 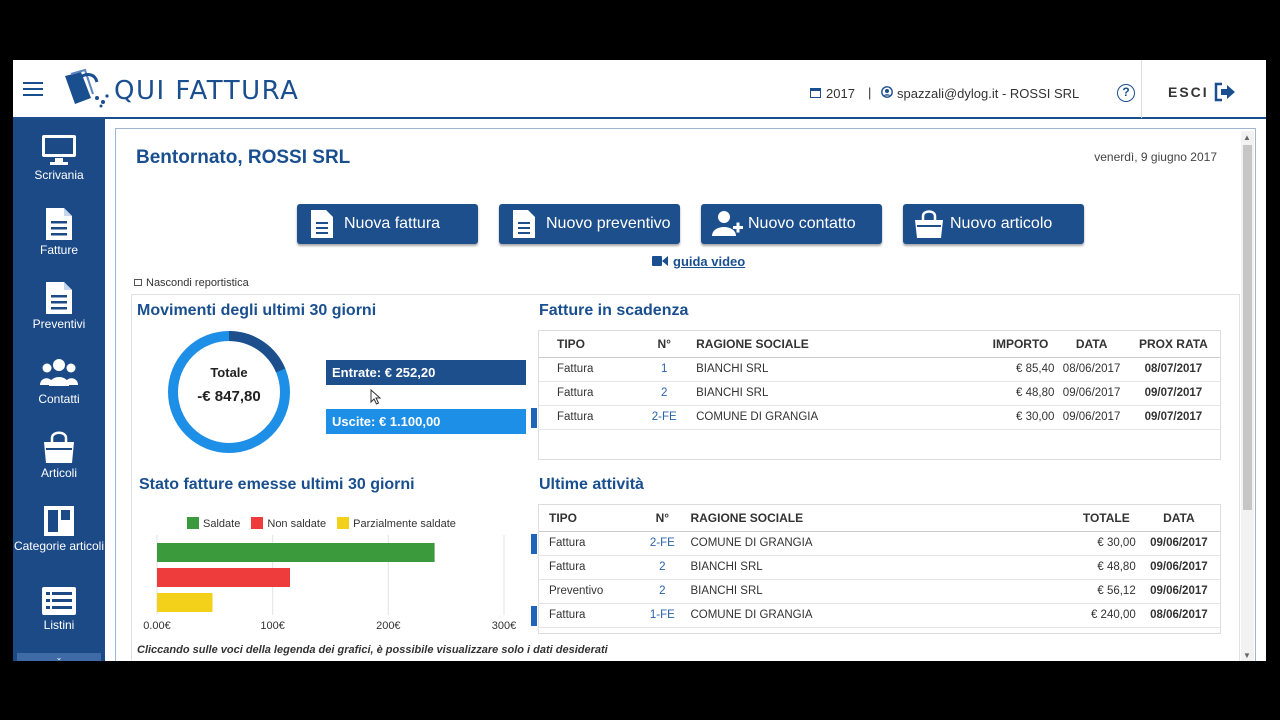 I want to click on logout-button: ESCI, so click(x=1188, y=92).